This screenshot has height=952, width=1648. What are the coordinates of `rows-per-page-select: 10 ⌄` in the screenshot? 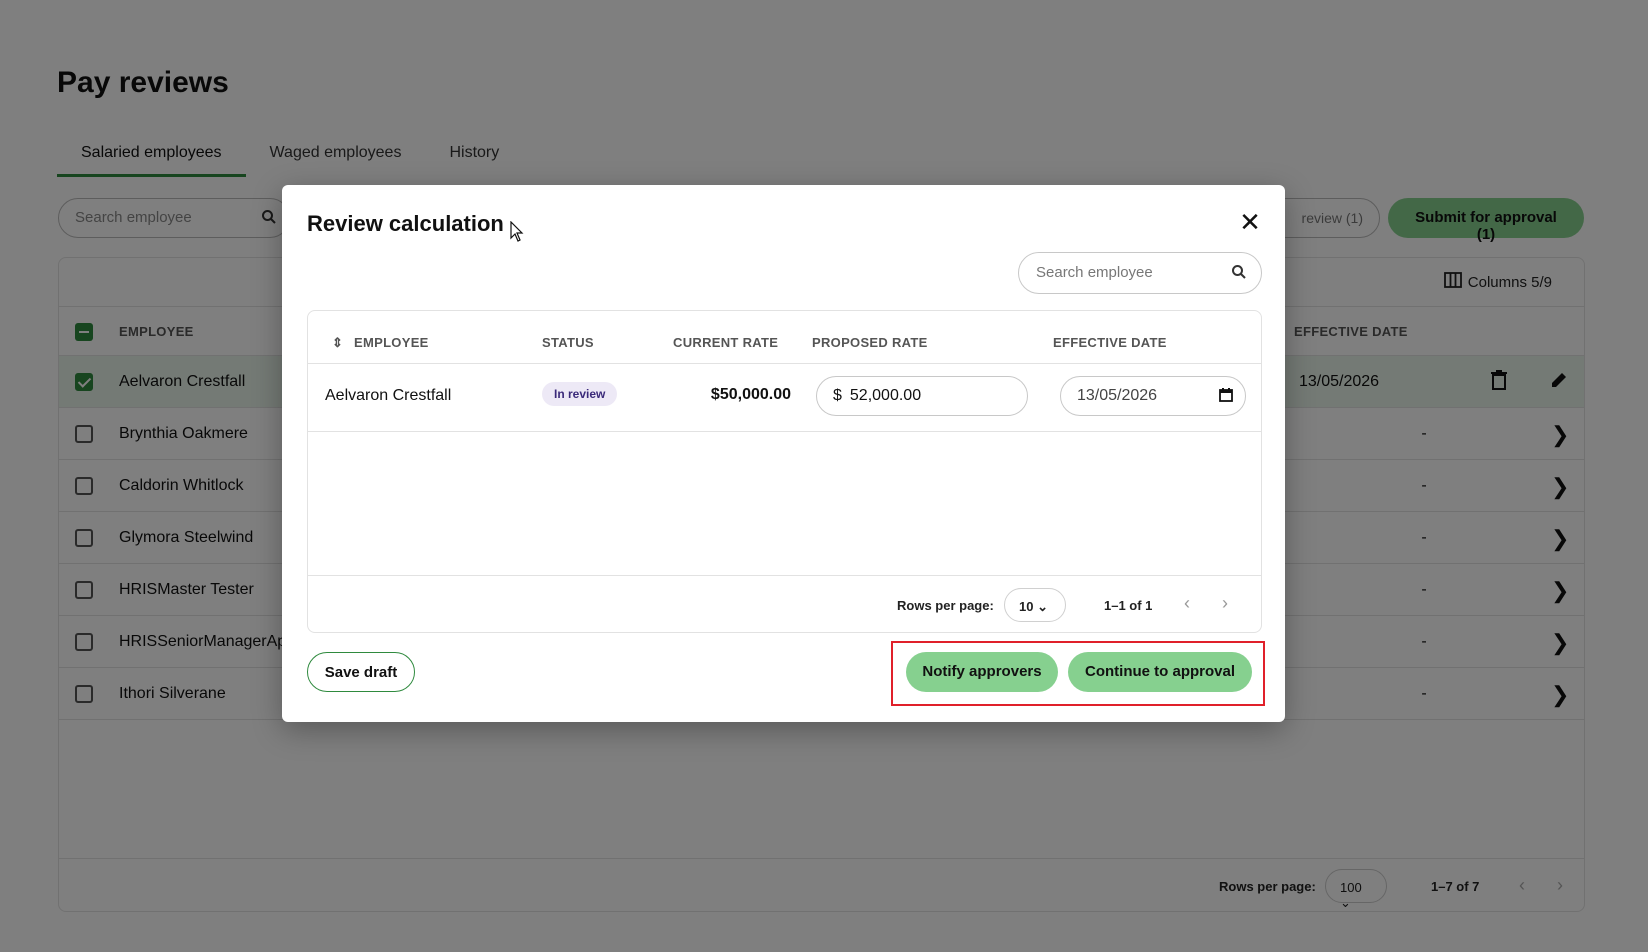 It's located at (1035, 605).